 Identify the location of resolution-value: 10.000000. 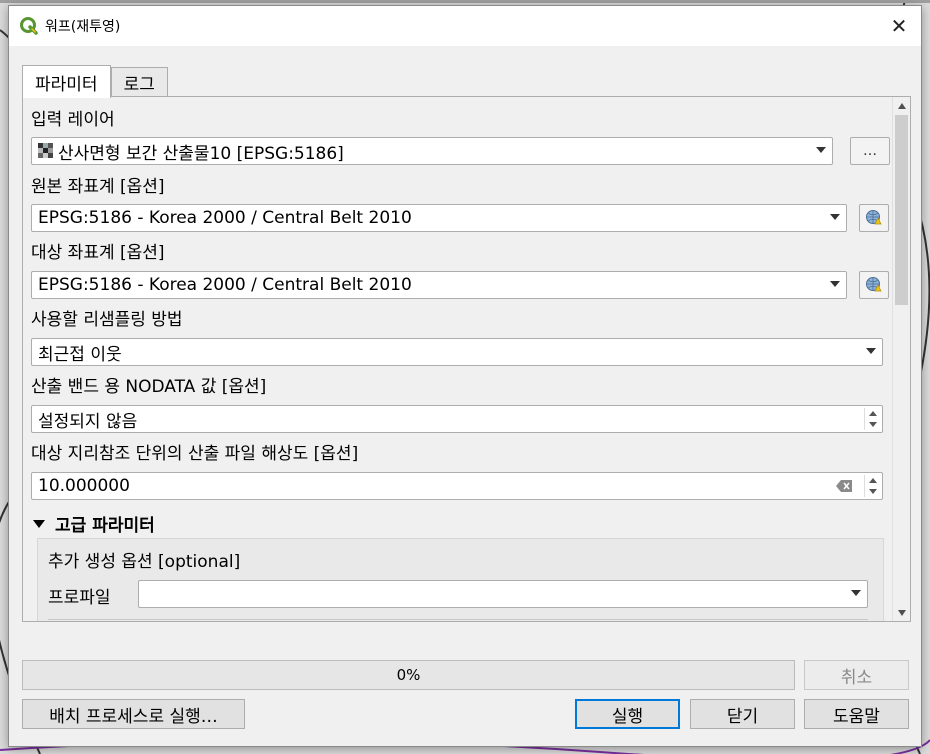
(84, 486).